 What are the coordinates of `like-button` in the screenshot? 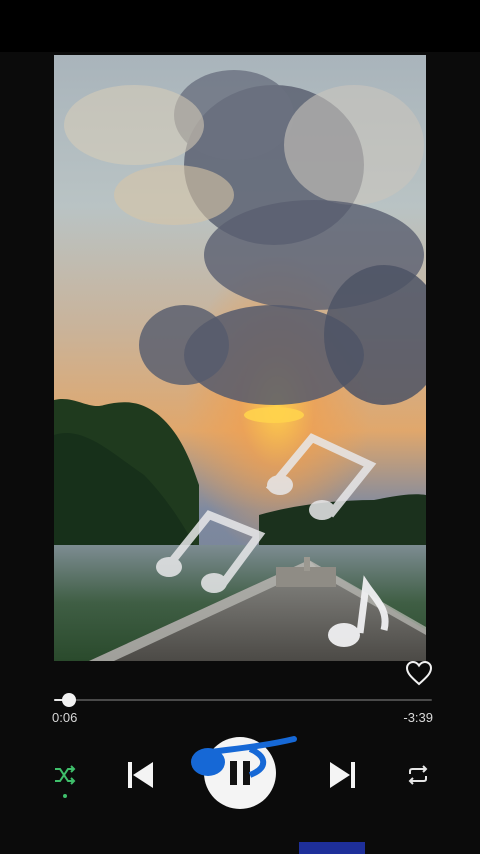 It's located at (419, 673).